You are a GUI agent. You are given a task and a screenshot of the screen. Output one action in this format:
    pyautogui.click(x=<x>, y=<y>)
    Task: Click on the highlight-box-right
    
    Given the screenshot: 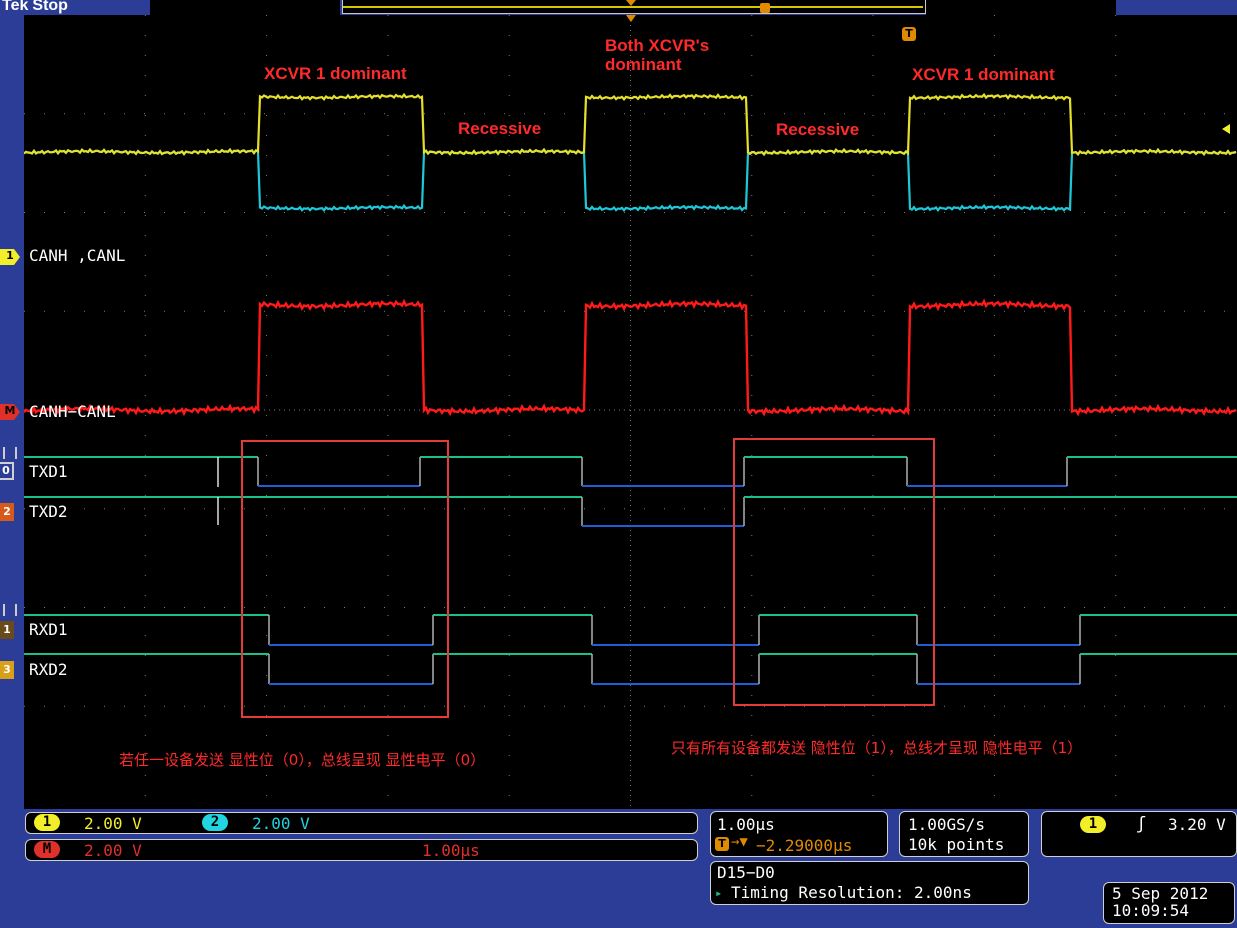 What is the action you would take?
    pyautogui.click(x=834, y=572)
    